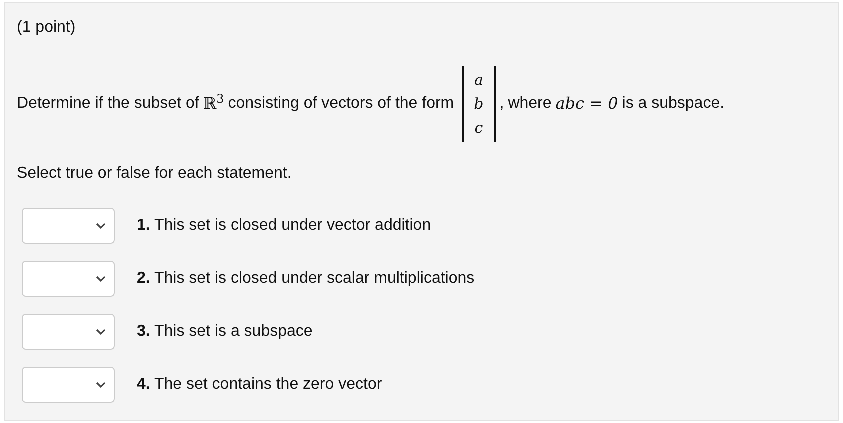 The image size is (843, 423). I want to click on question-text: consisting of vectors of the form, so click(341, 104).